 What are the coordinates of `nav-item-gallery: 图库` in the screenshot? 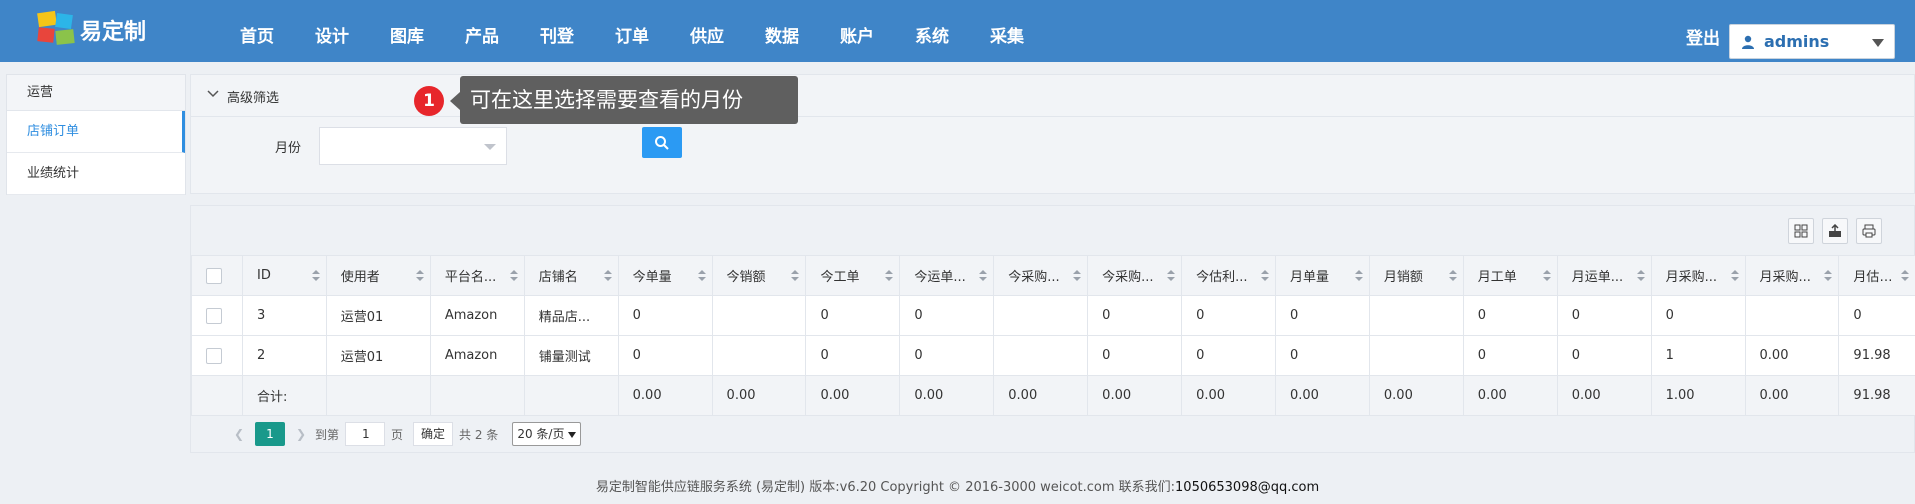 It's located at (427, 31).